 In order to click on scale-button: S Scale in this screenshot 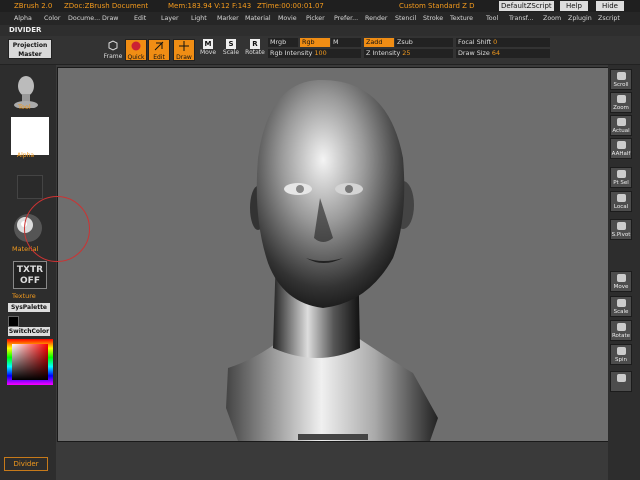, I will do `click(231, 50)`.